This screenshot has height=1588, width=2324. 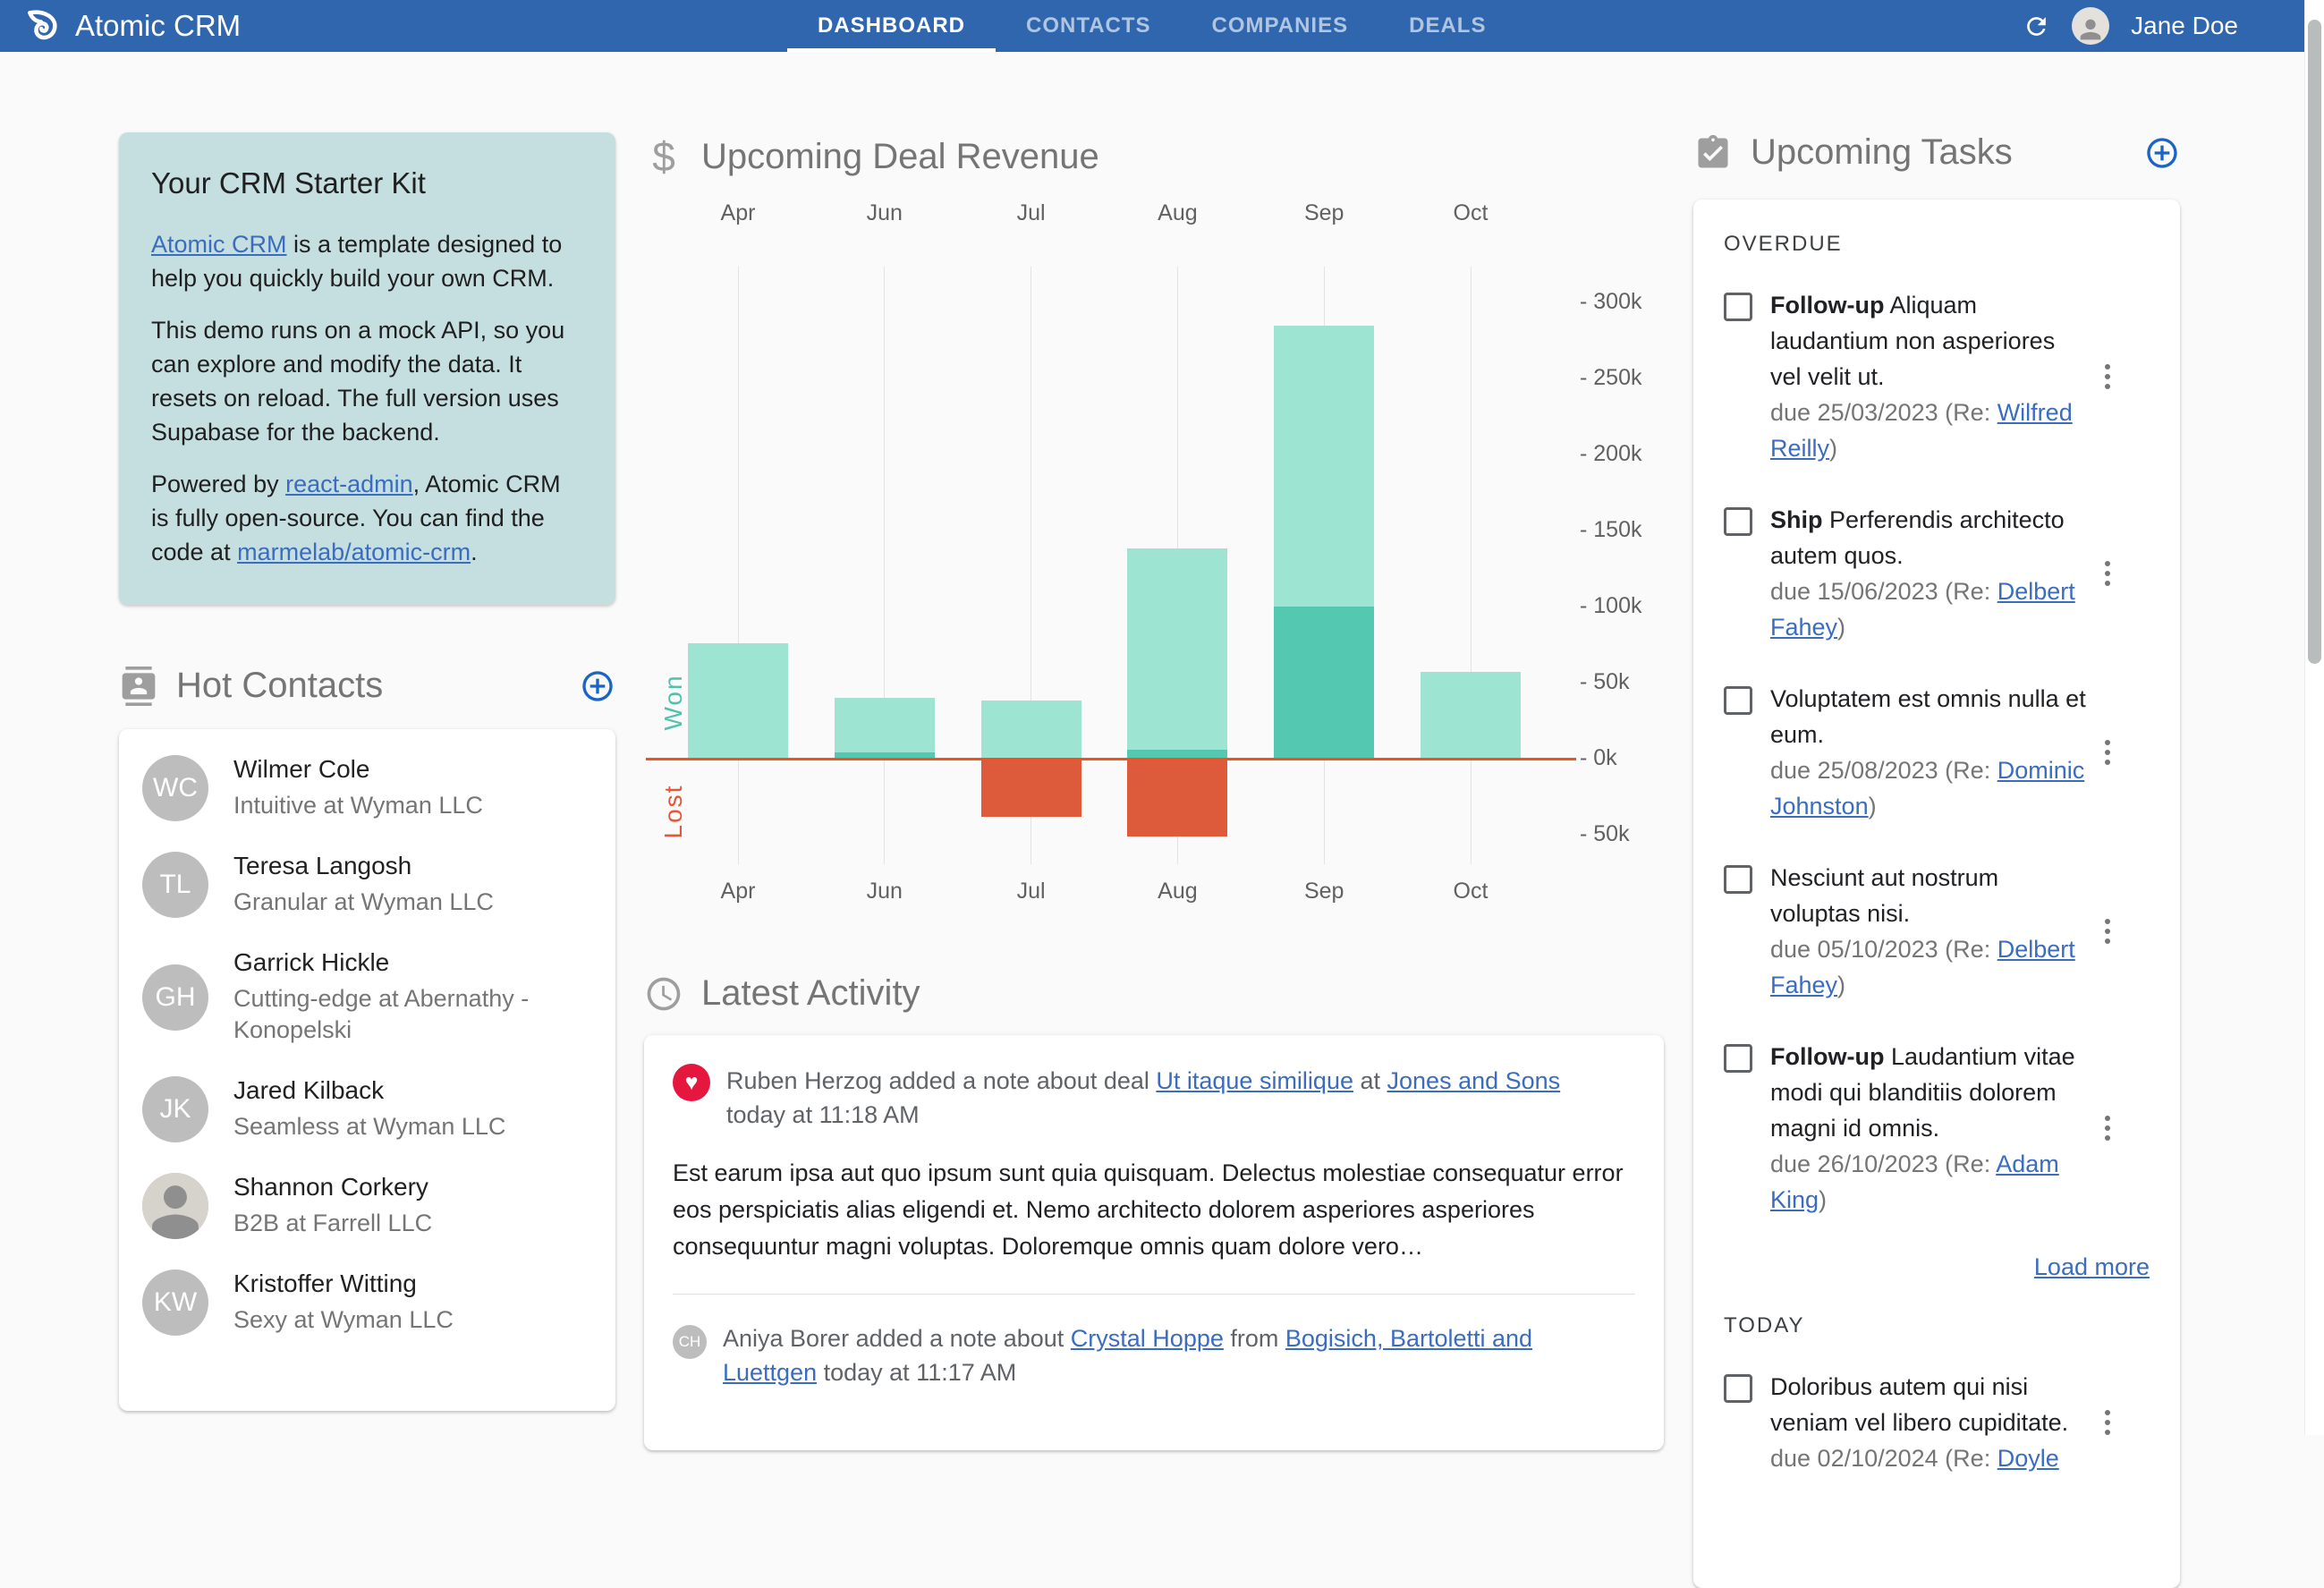 I want to click on nav-tab-companies: COMPANIES, so click(x=1280, y=26).